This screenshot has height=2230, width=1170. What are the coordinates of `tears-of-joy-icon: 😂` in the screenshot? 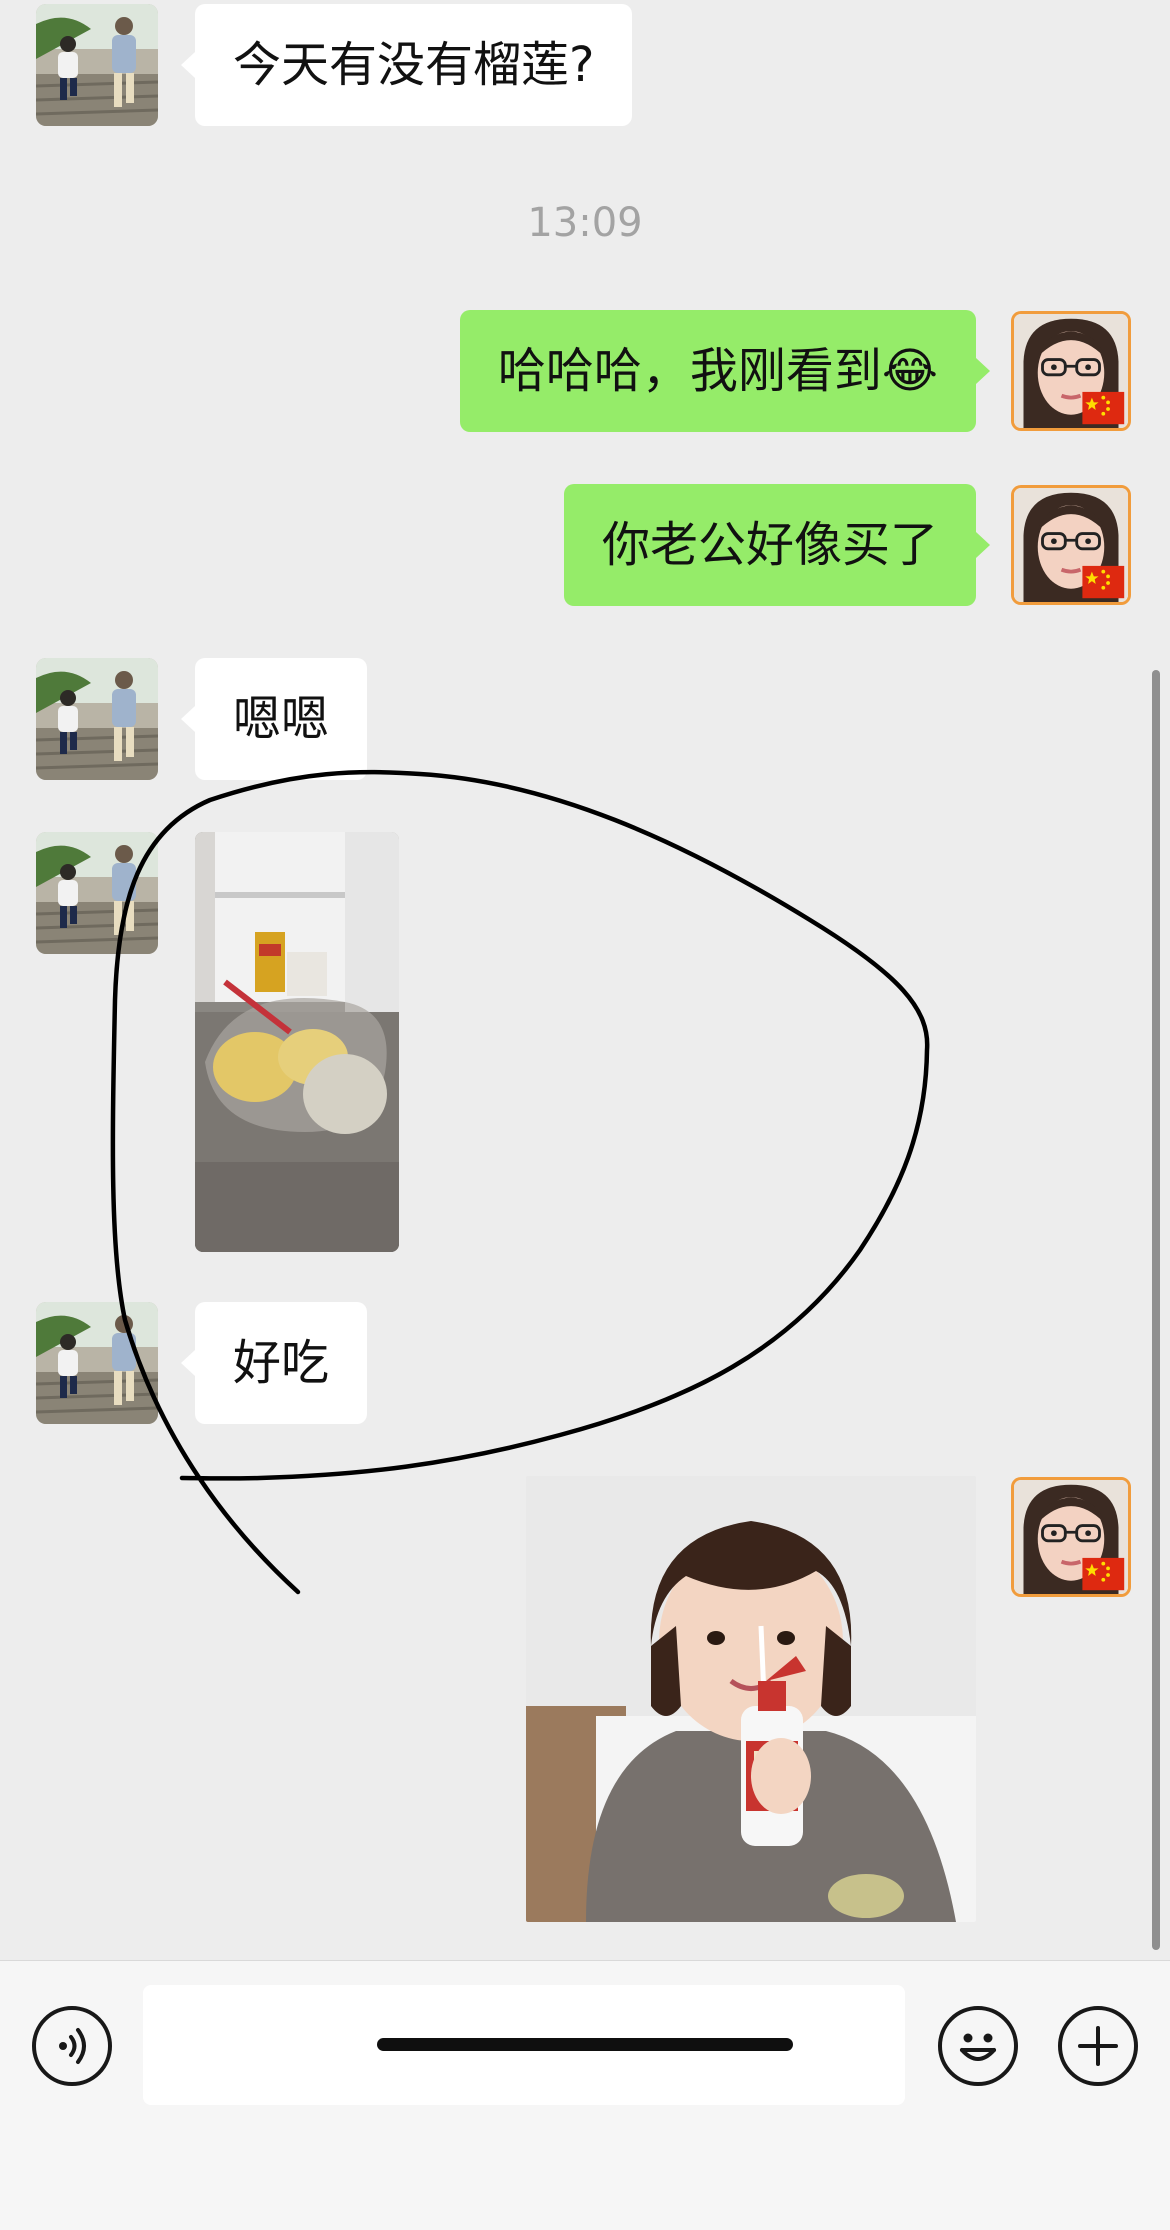 It's located at (909, 371).